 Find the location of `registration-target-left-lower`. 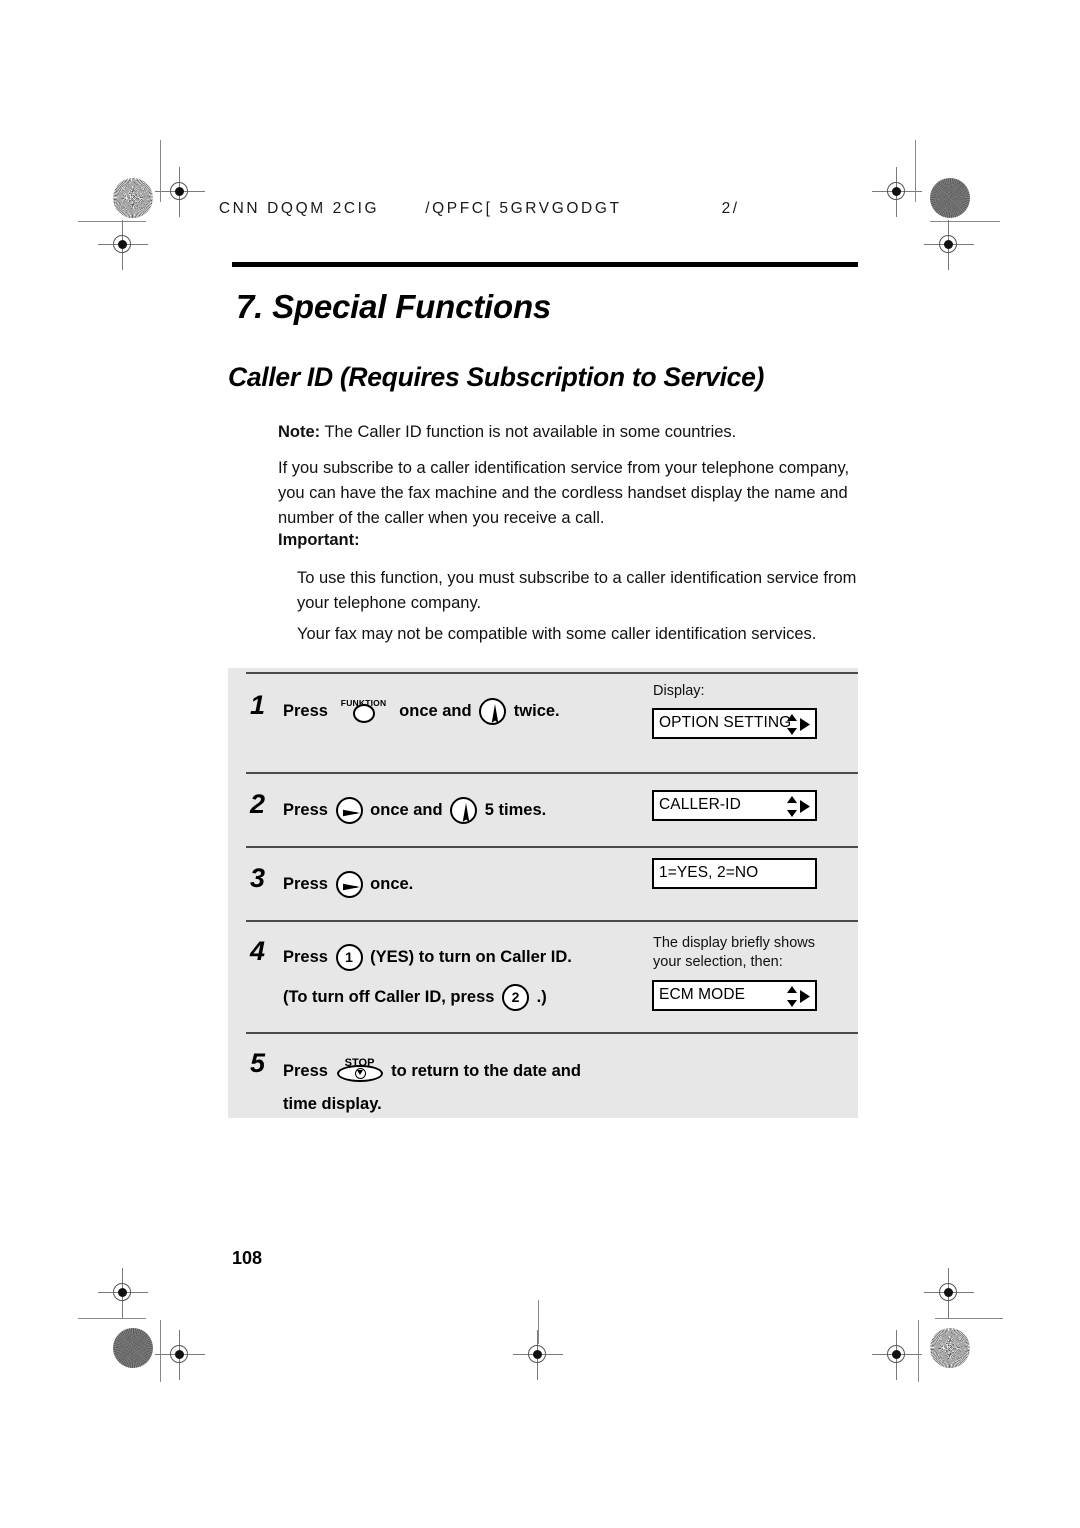

registration-target-left-lower is located at coordinates (123, 1293).